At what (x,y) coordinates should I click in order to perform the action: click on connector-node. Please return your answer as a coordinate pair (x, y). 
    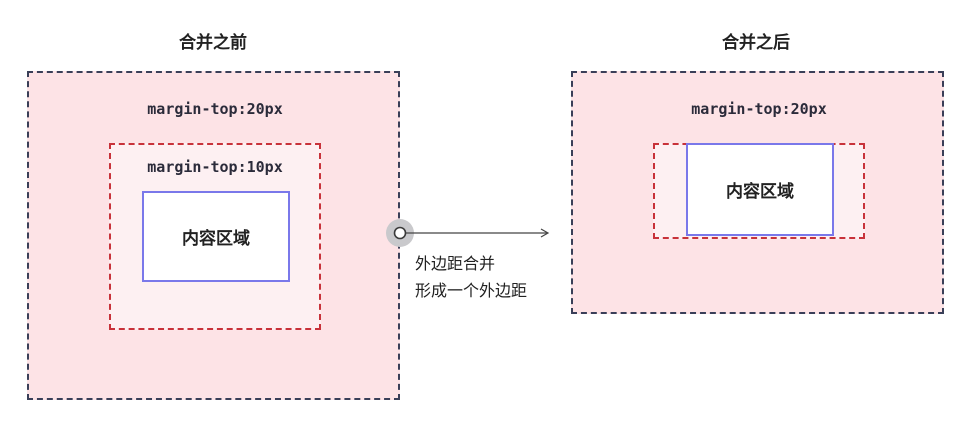
    Looking at the image, I should click on (400, 233).